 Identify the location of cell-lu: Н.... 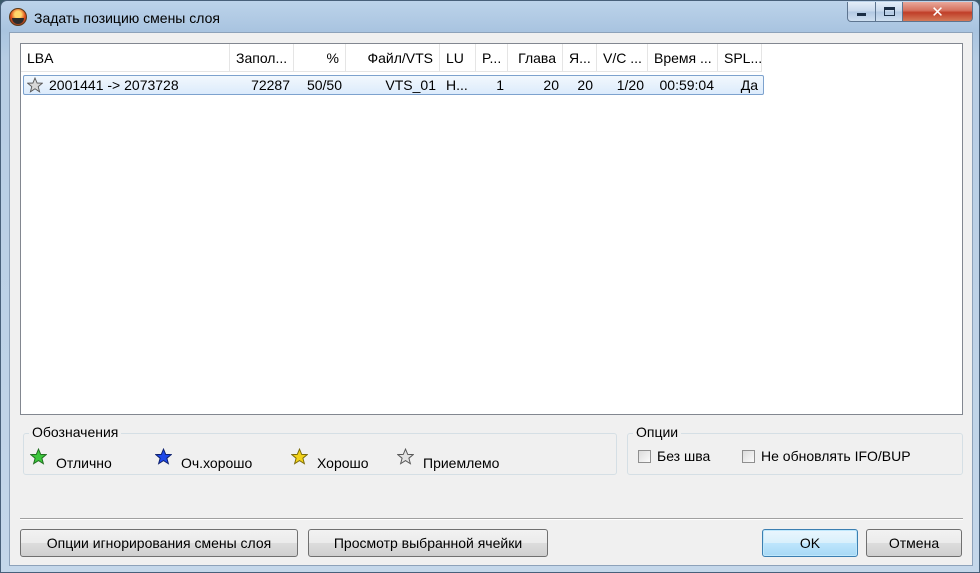
(457, 85).